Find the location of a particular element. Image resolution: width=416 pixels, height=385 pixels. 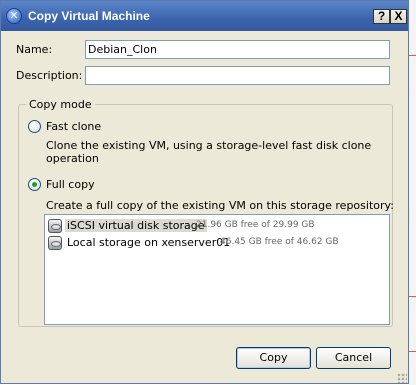

name-input is located at coordinates (237, 49).